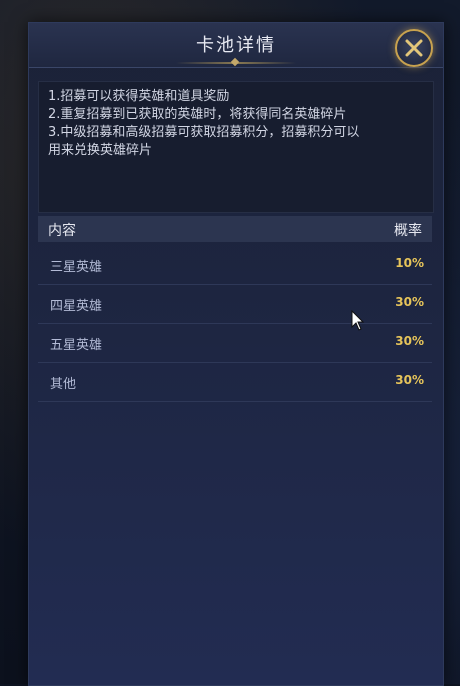 The image size is (460, 686). Describe the element at coordinates (408, 231) in the screenshot. I see `column-header-probability: 概率` at that location.